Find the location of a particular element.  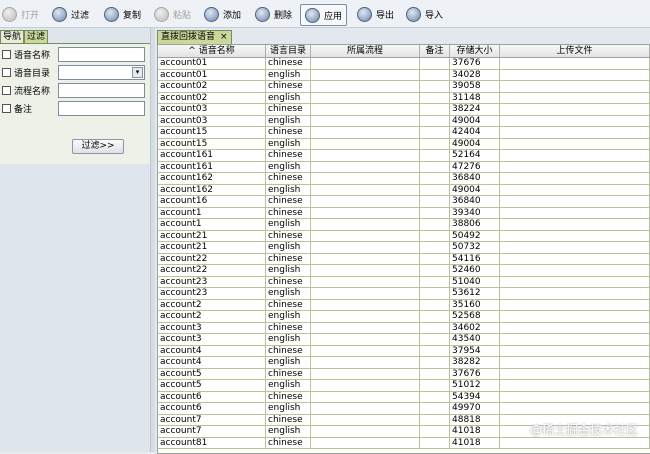

table-row: account16 chinese 36840 is located at coordinates (404, 202).